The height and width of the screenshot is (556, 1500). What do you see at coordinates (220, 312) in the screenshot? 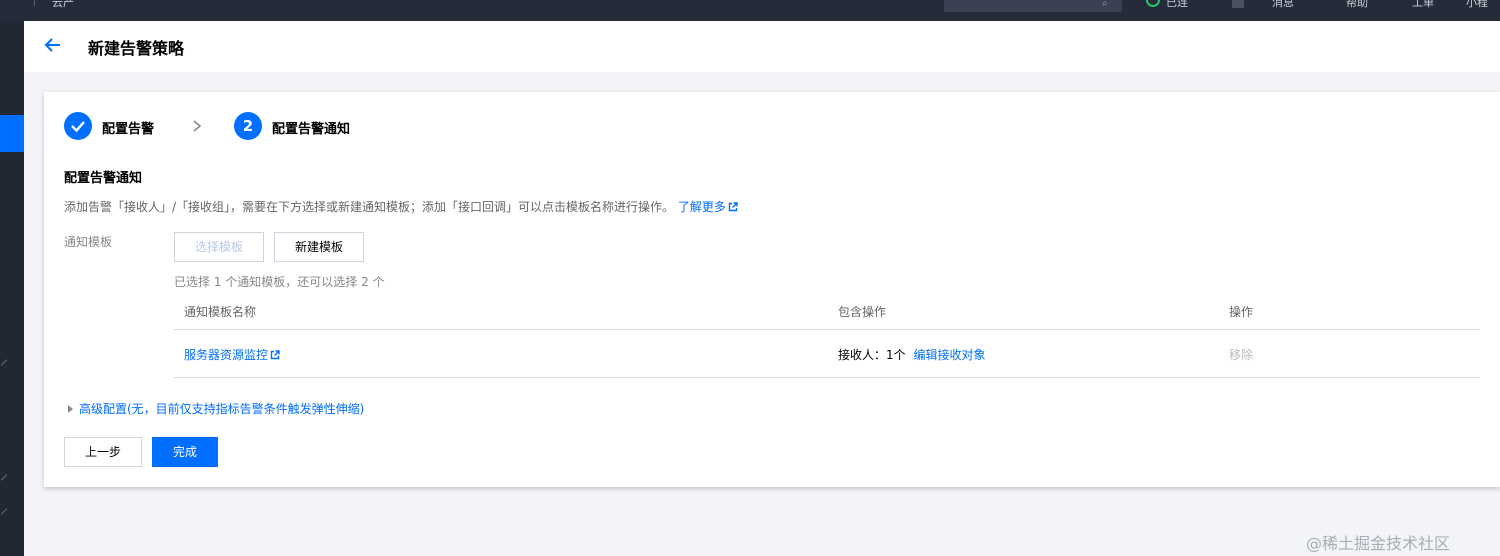
I see `column-header-name: 通知模板名称` at bounding box center [220, 312].